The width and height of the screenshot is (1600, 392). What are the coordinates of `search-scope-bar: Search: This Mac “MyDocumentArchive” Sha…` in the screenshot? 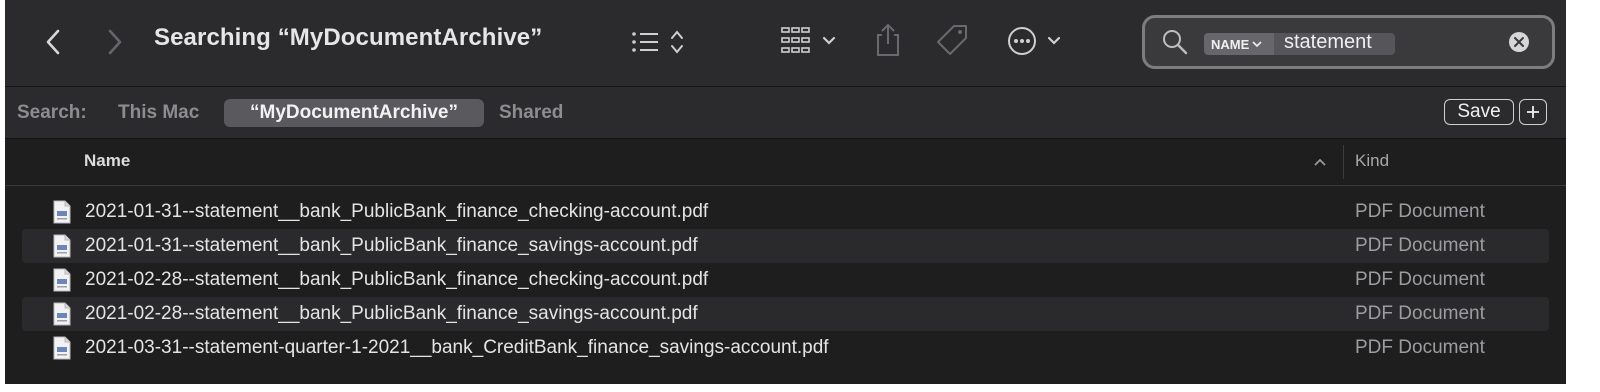 It's located at (785, 113).